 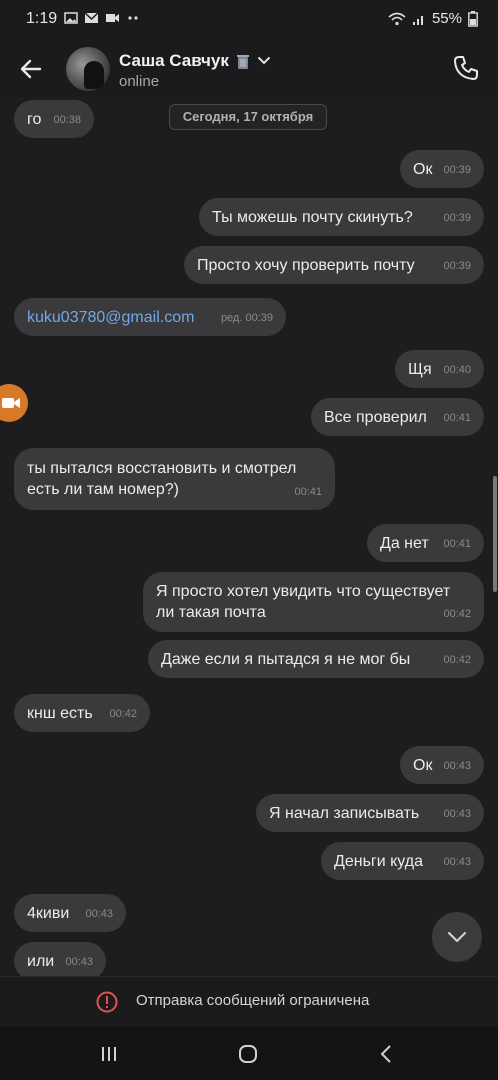 What do you see at coordinates (446, 18) in the screenshot?
I see `battery-percent: 55%` at bounding box center [446, 18].